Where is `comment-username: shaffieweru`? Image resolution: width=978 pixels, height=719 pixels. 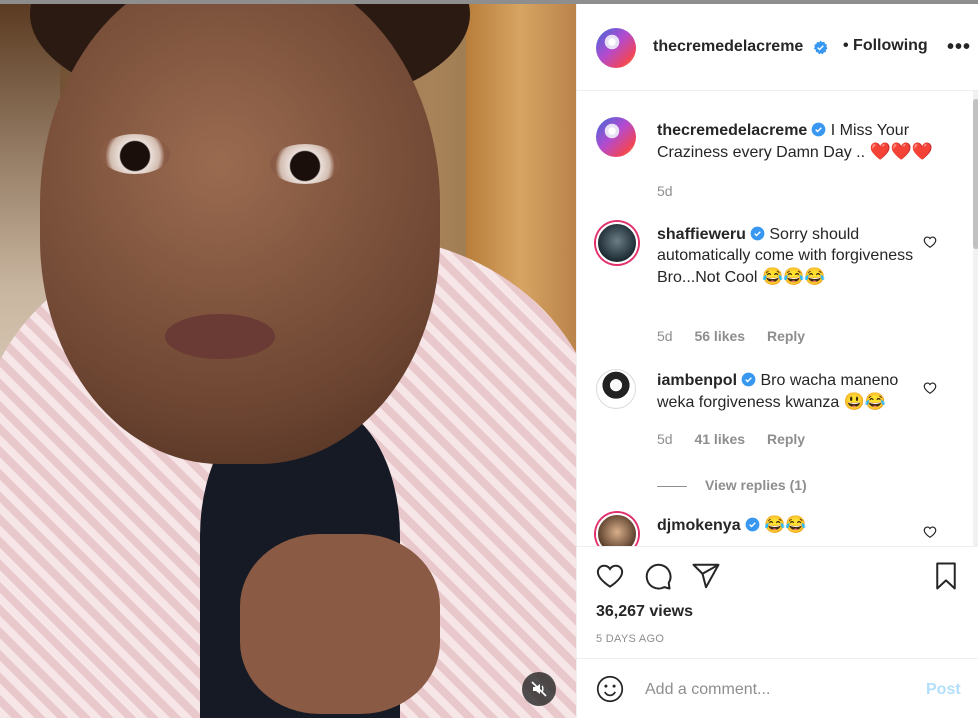
comment-username: shaffieweru is located at coordinates (701, 234).